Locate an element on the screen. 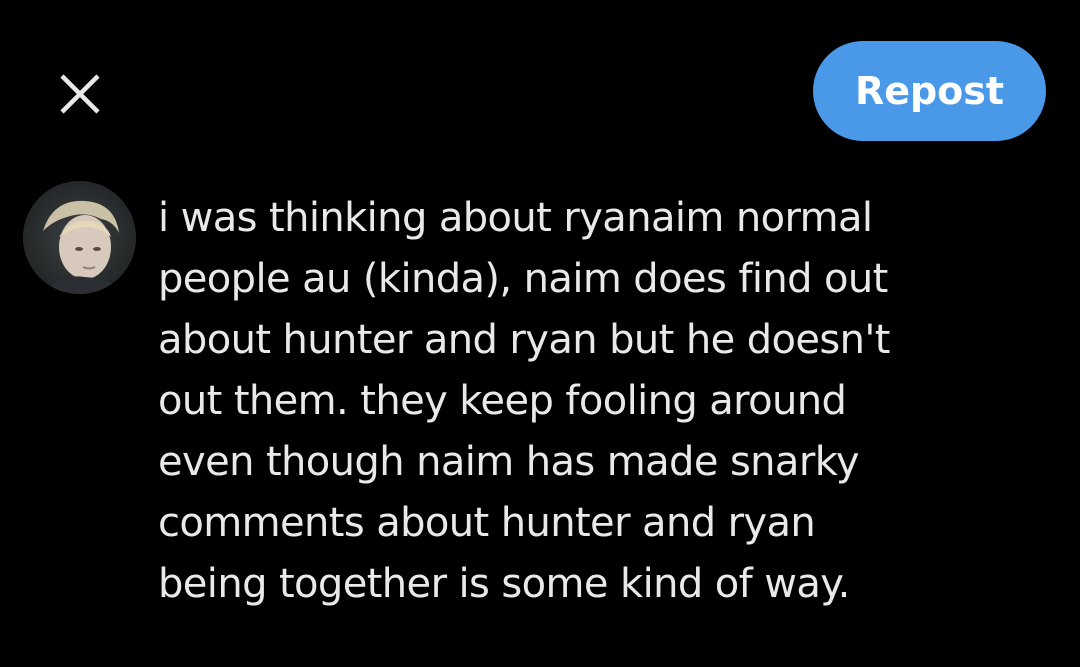 This screenshot has height=667, width=1080. avatar is located at coordinates (79, 237).